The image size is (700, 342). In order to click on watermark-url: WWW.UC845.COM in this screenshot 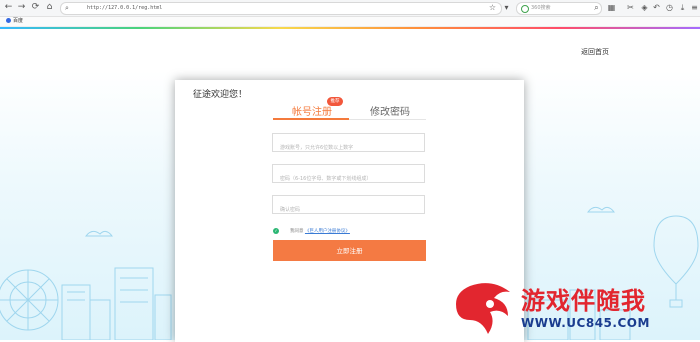, I will do `click(585, 323)`.